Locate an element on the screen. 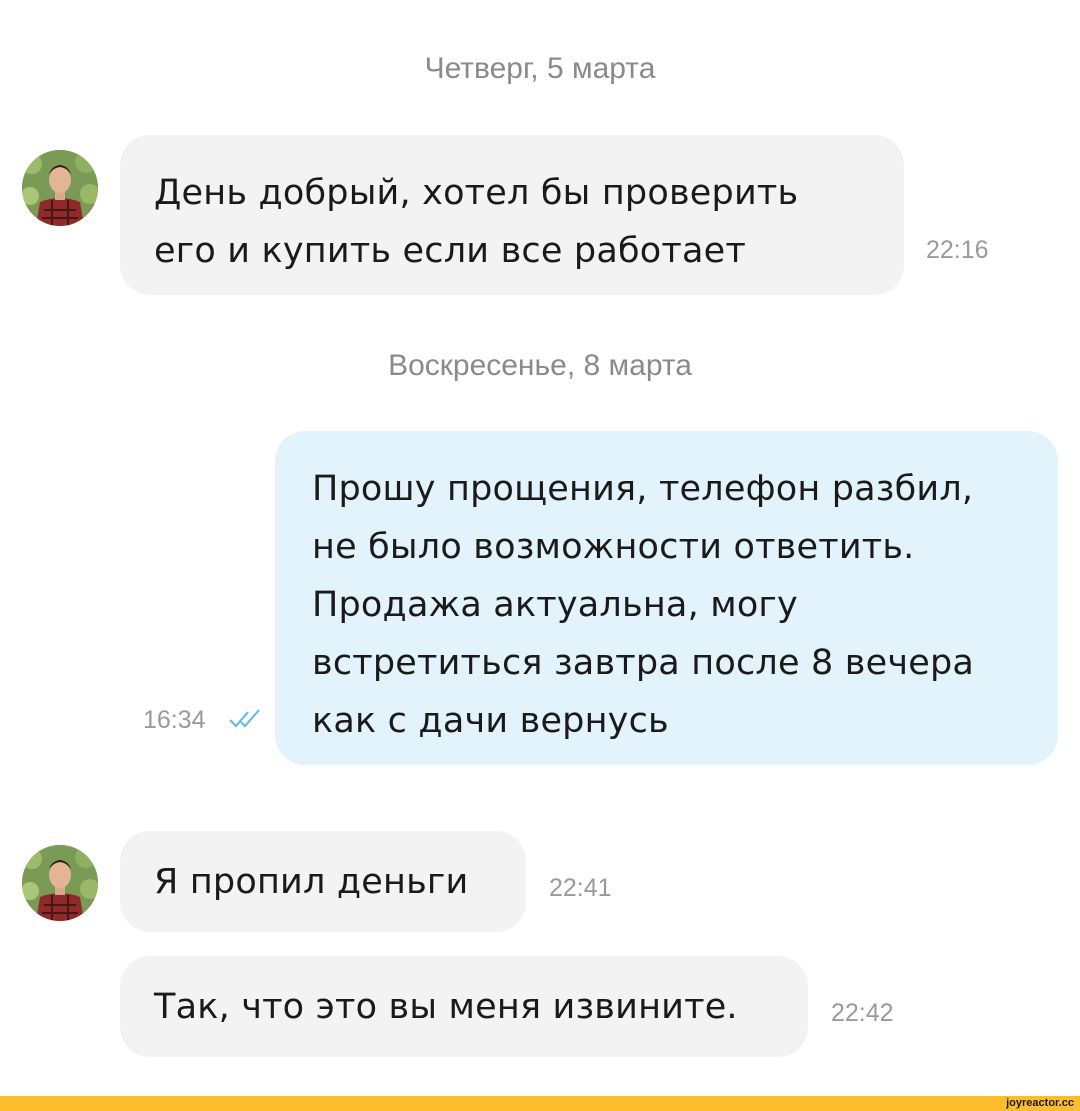 The image size is (1080, 1111). message-time: 16:34 is located at coordinates (174, 720).